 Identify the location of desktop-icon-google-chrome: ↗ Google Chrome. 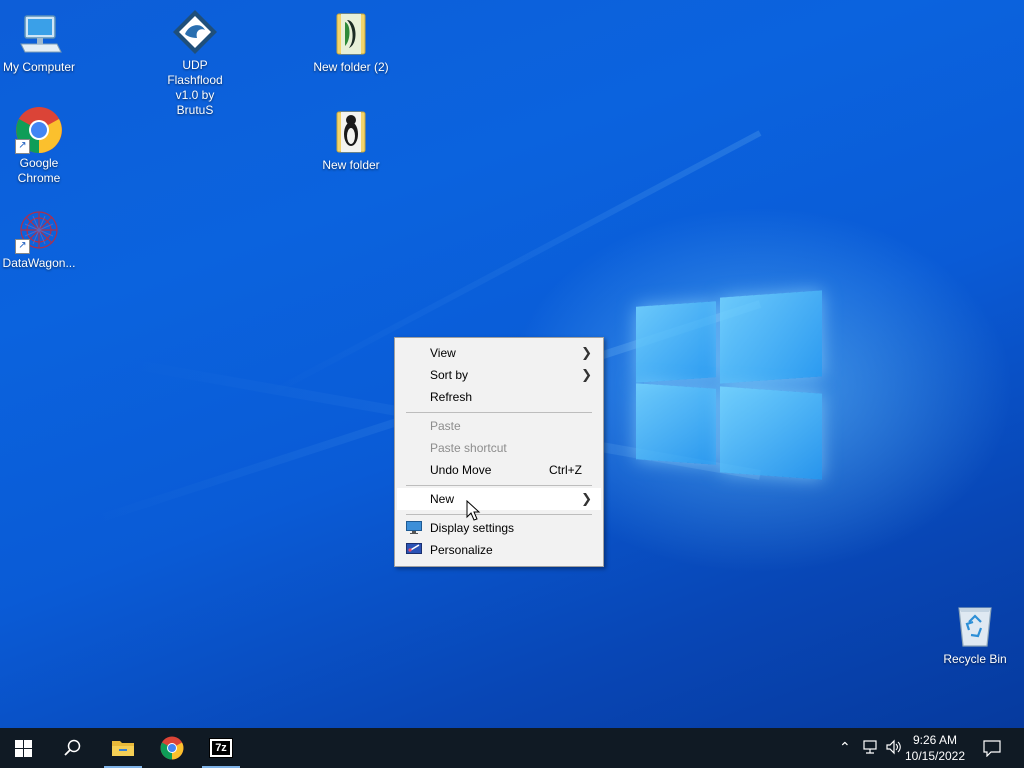
(39, 146).